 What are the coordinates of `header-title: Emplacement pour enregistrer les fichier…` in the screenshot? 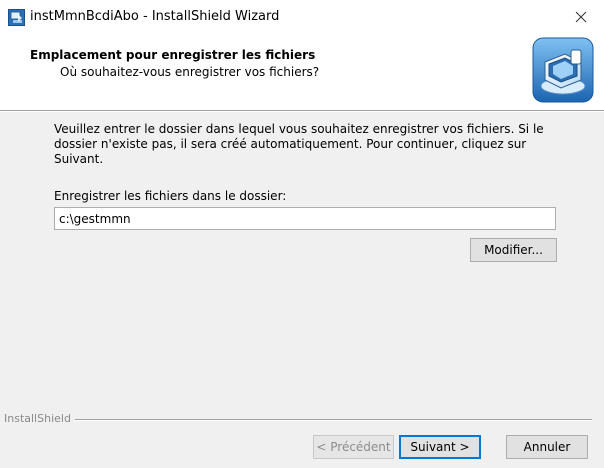 It's located at (173, 55).